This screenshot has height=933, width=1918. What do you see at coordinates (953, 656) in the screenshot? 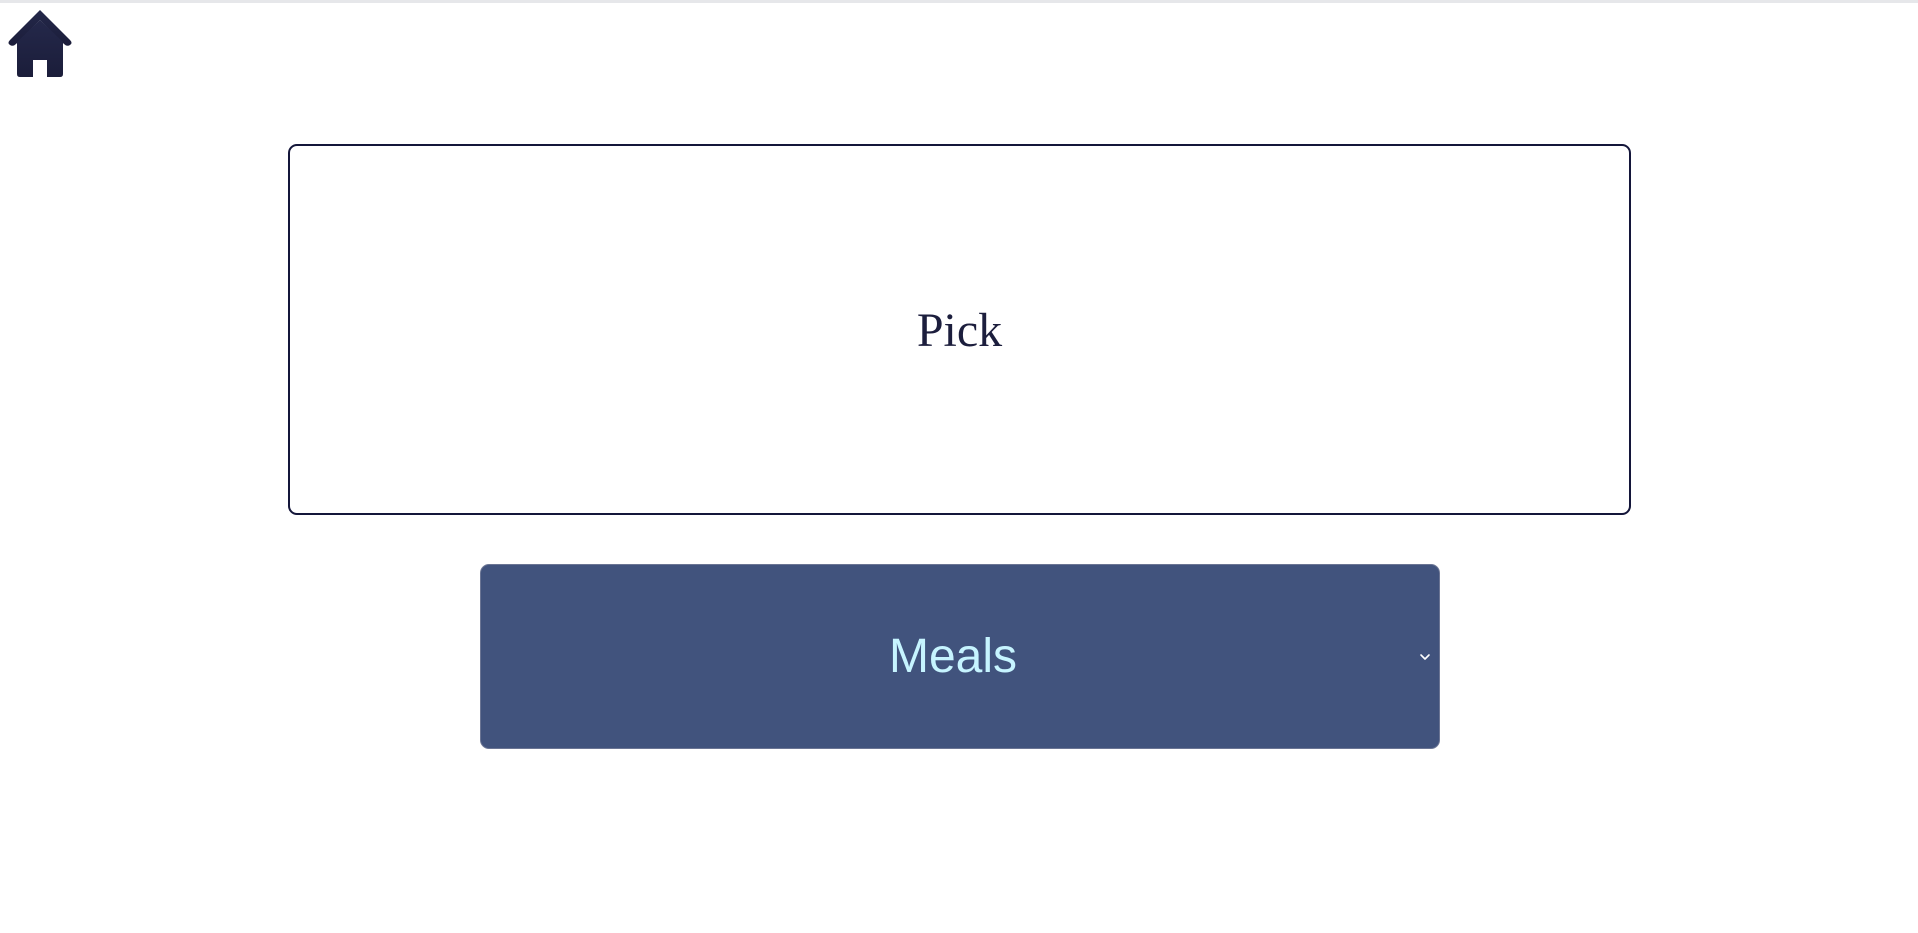
I see `meals-selected-value: Meals` at bounding box center [953, 656].